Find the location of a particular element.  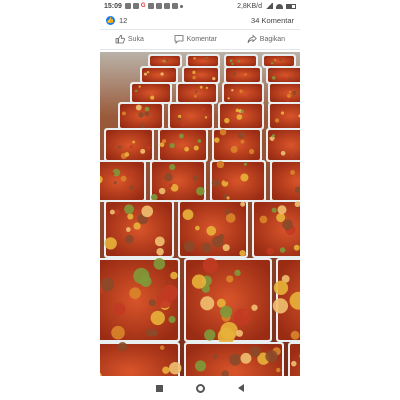

share-button: Bagikan is located at coordinates (266, 39).